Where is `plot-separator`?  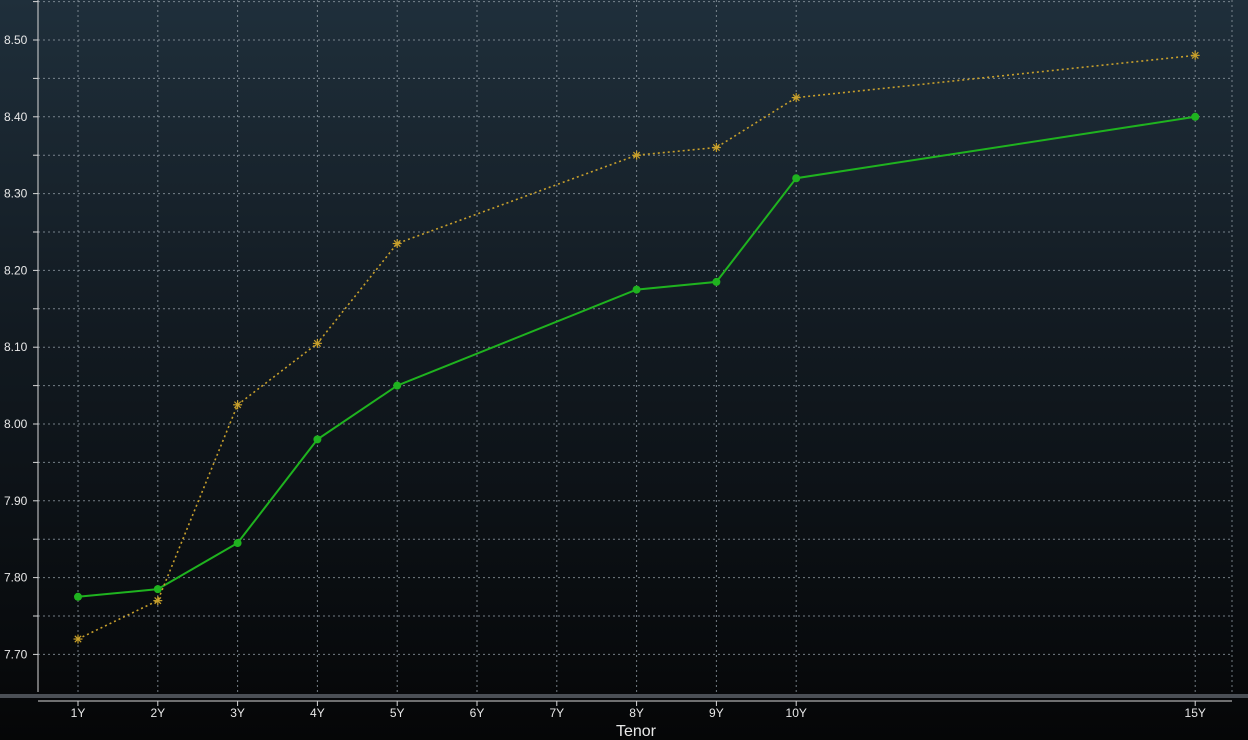 plot-separator is located at coordinates (624, 696).